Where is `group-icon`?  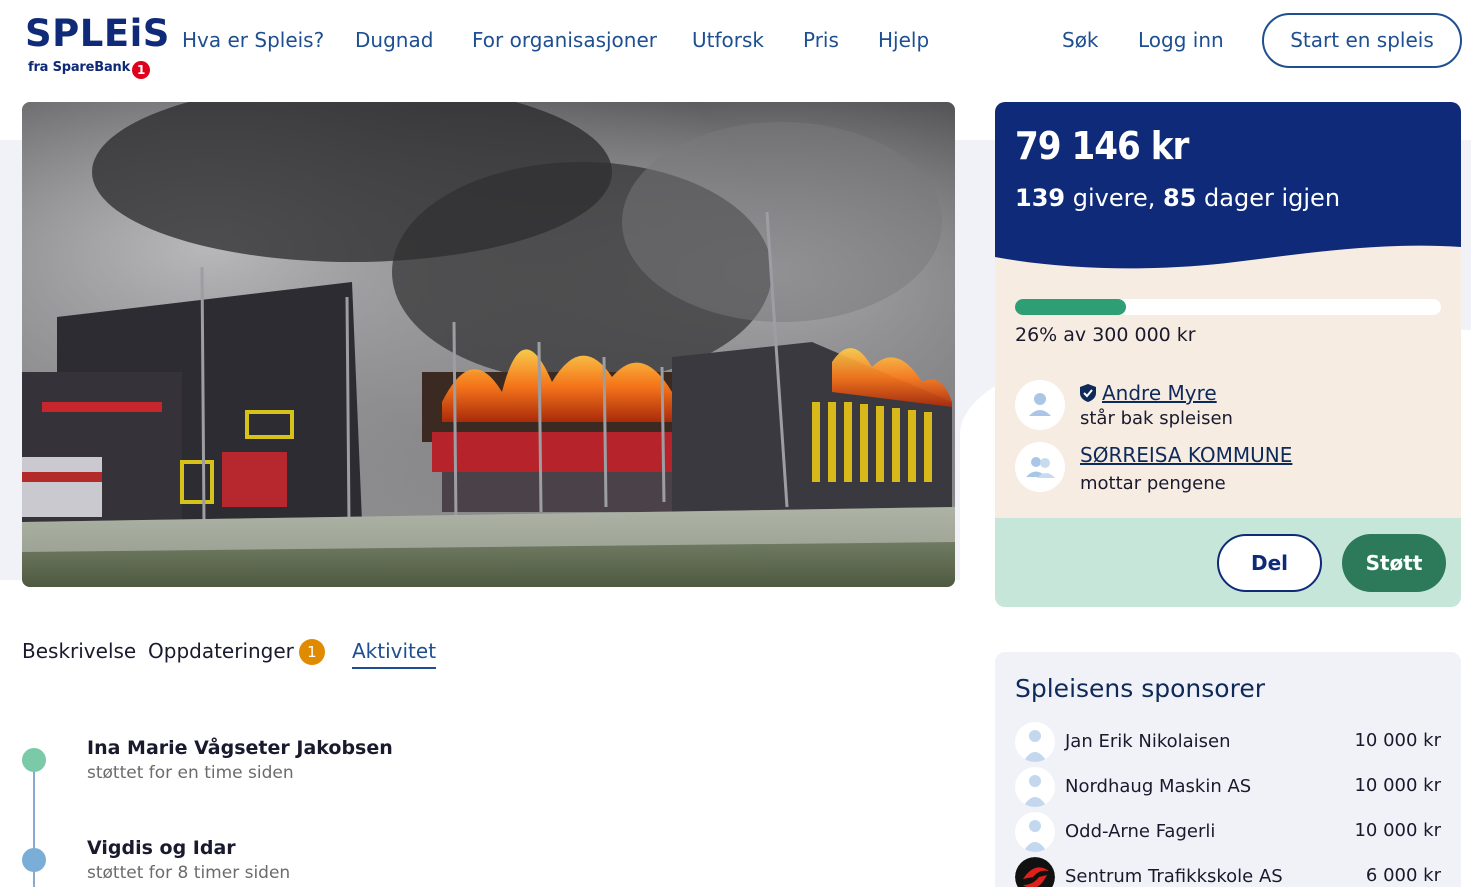 group-icon is located at coordinates (1040, 467).